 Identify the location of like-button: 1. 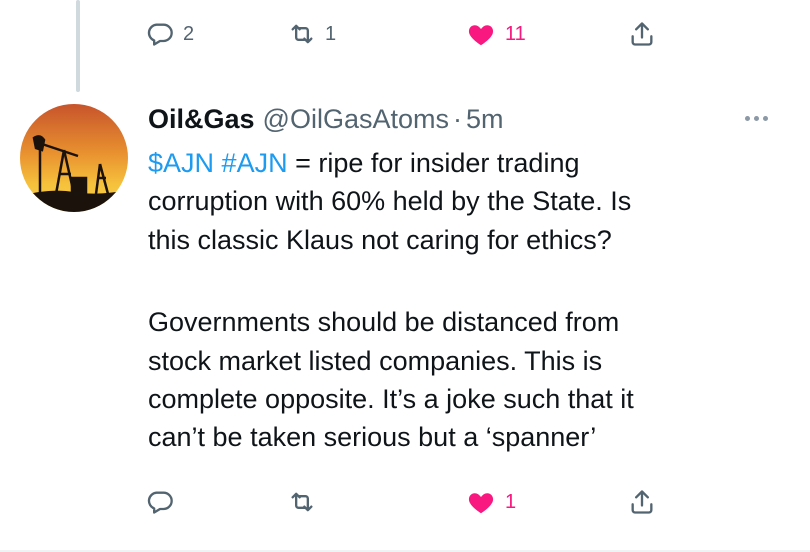
(491, 502).